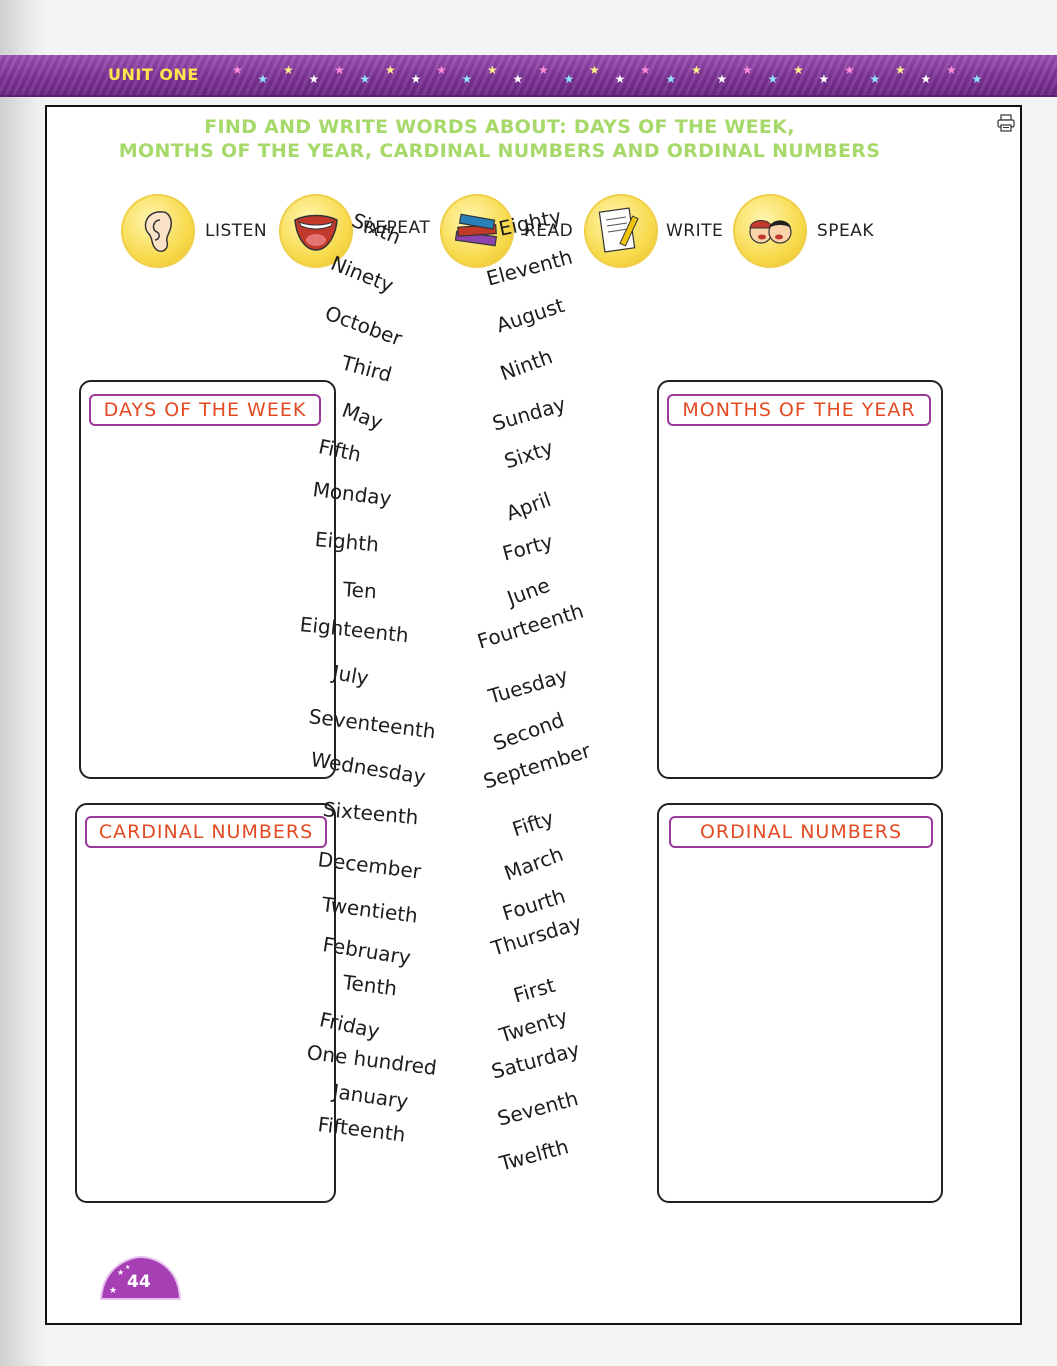  What do you see at coordinates (526, 365) in the screenshot?
I see `word-item: Ninth` at bounding box center [526, 365].